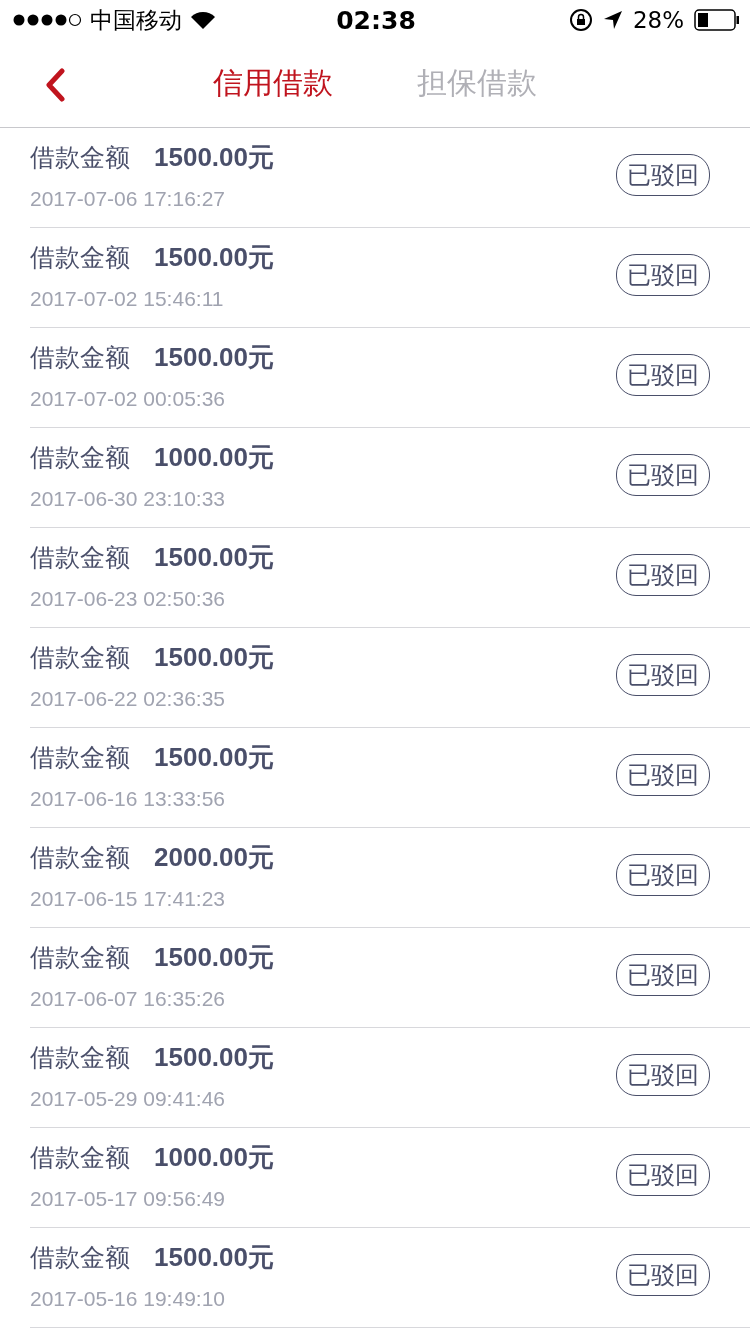 The width and height of the screenshot is (750, 1334). I want to click on battery-percent: 28%, so click(658, 20).